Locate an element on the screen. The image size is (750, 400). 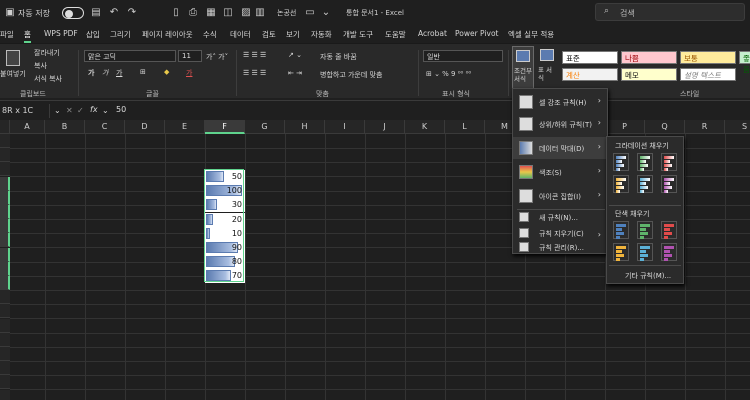
column-header-j: J is located at coordinates (385, 127).